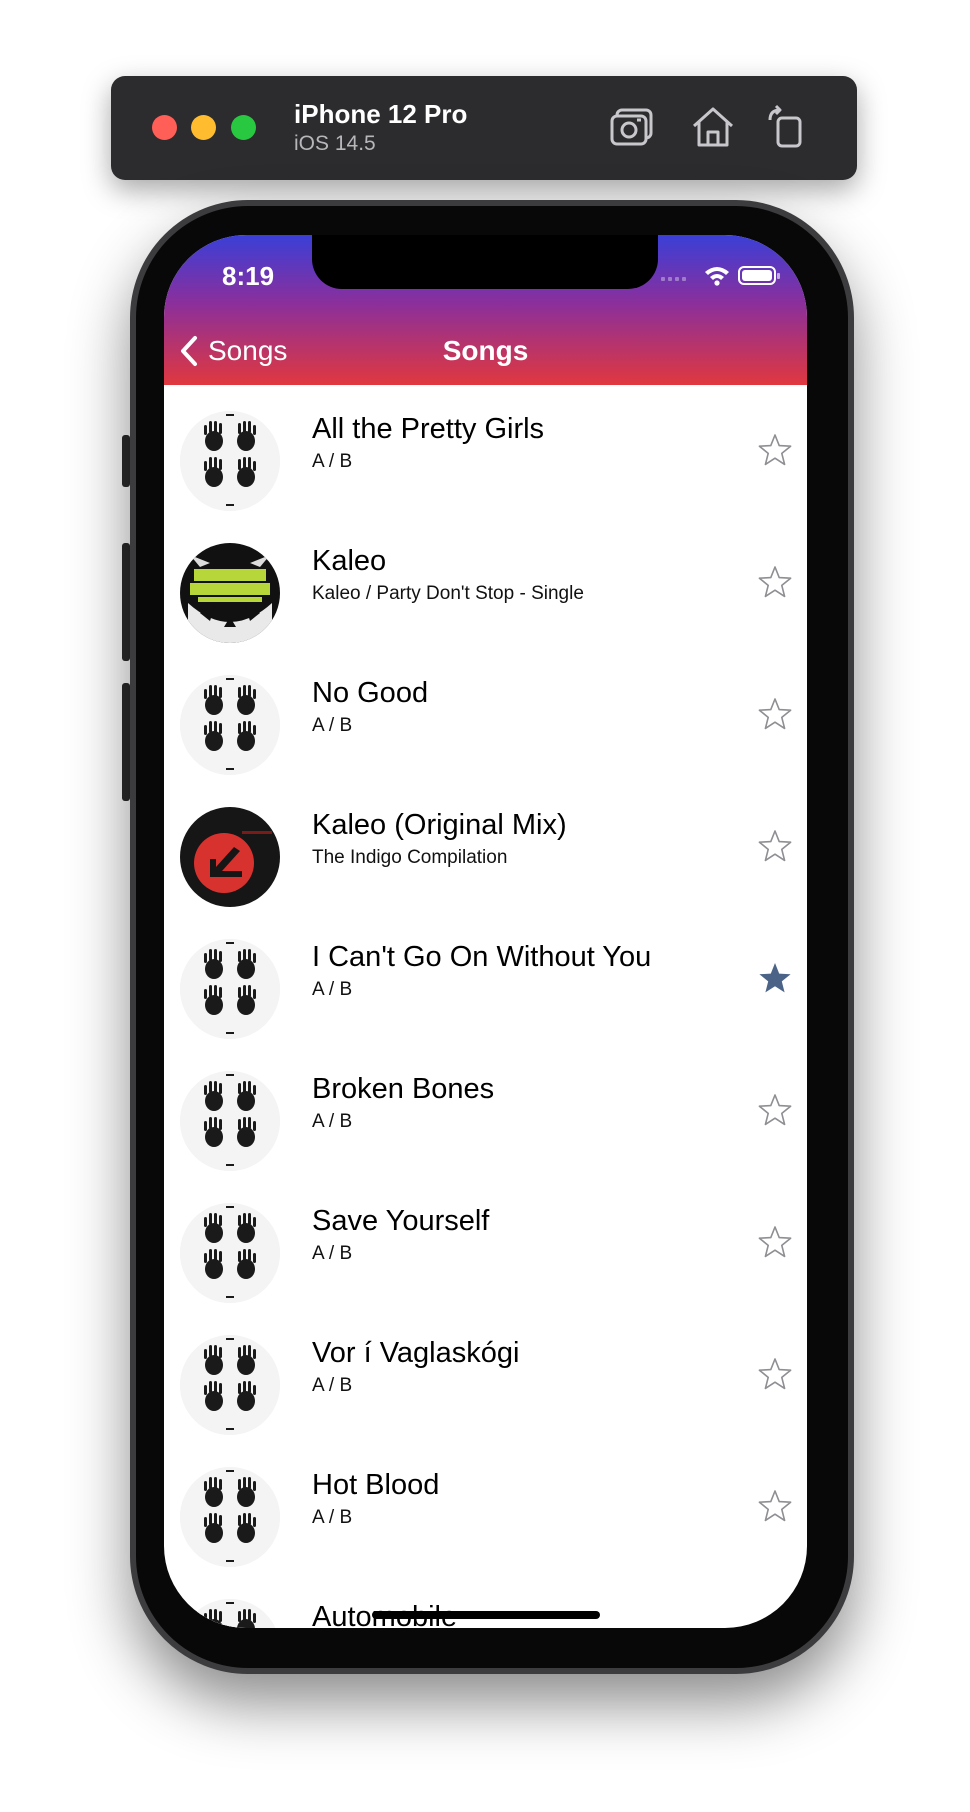 This screenshot has width=970, height=1812. I want to click on song-subtitle: The Indigo Compilation, so click(410, 857).